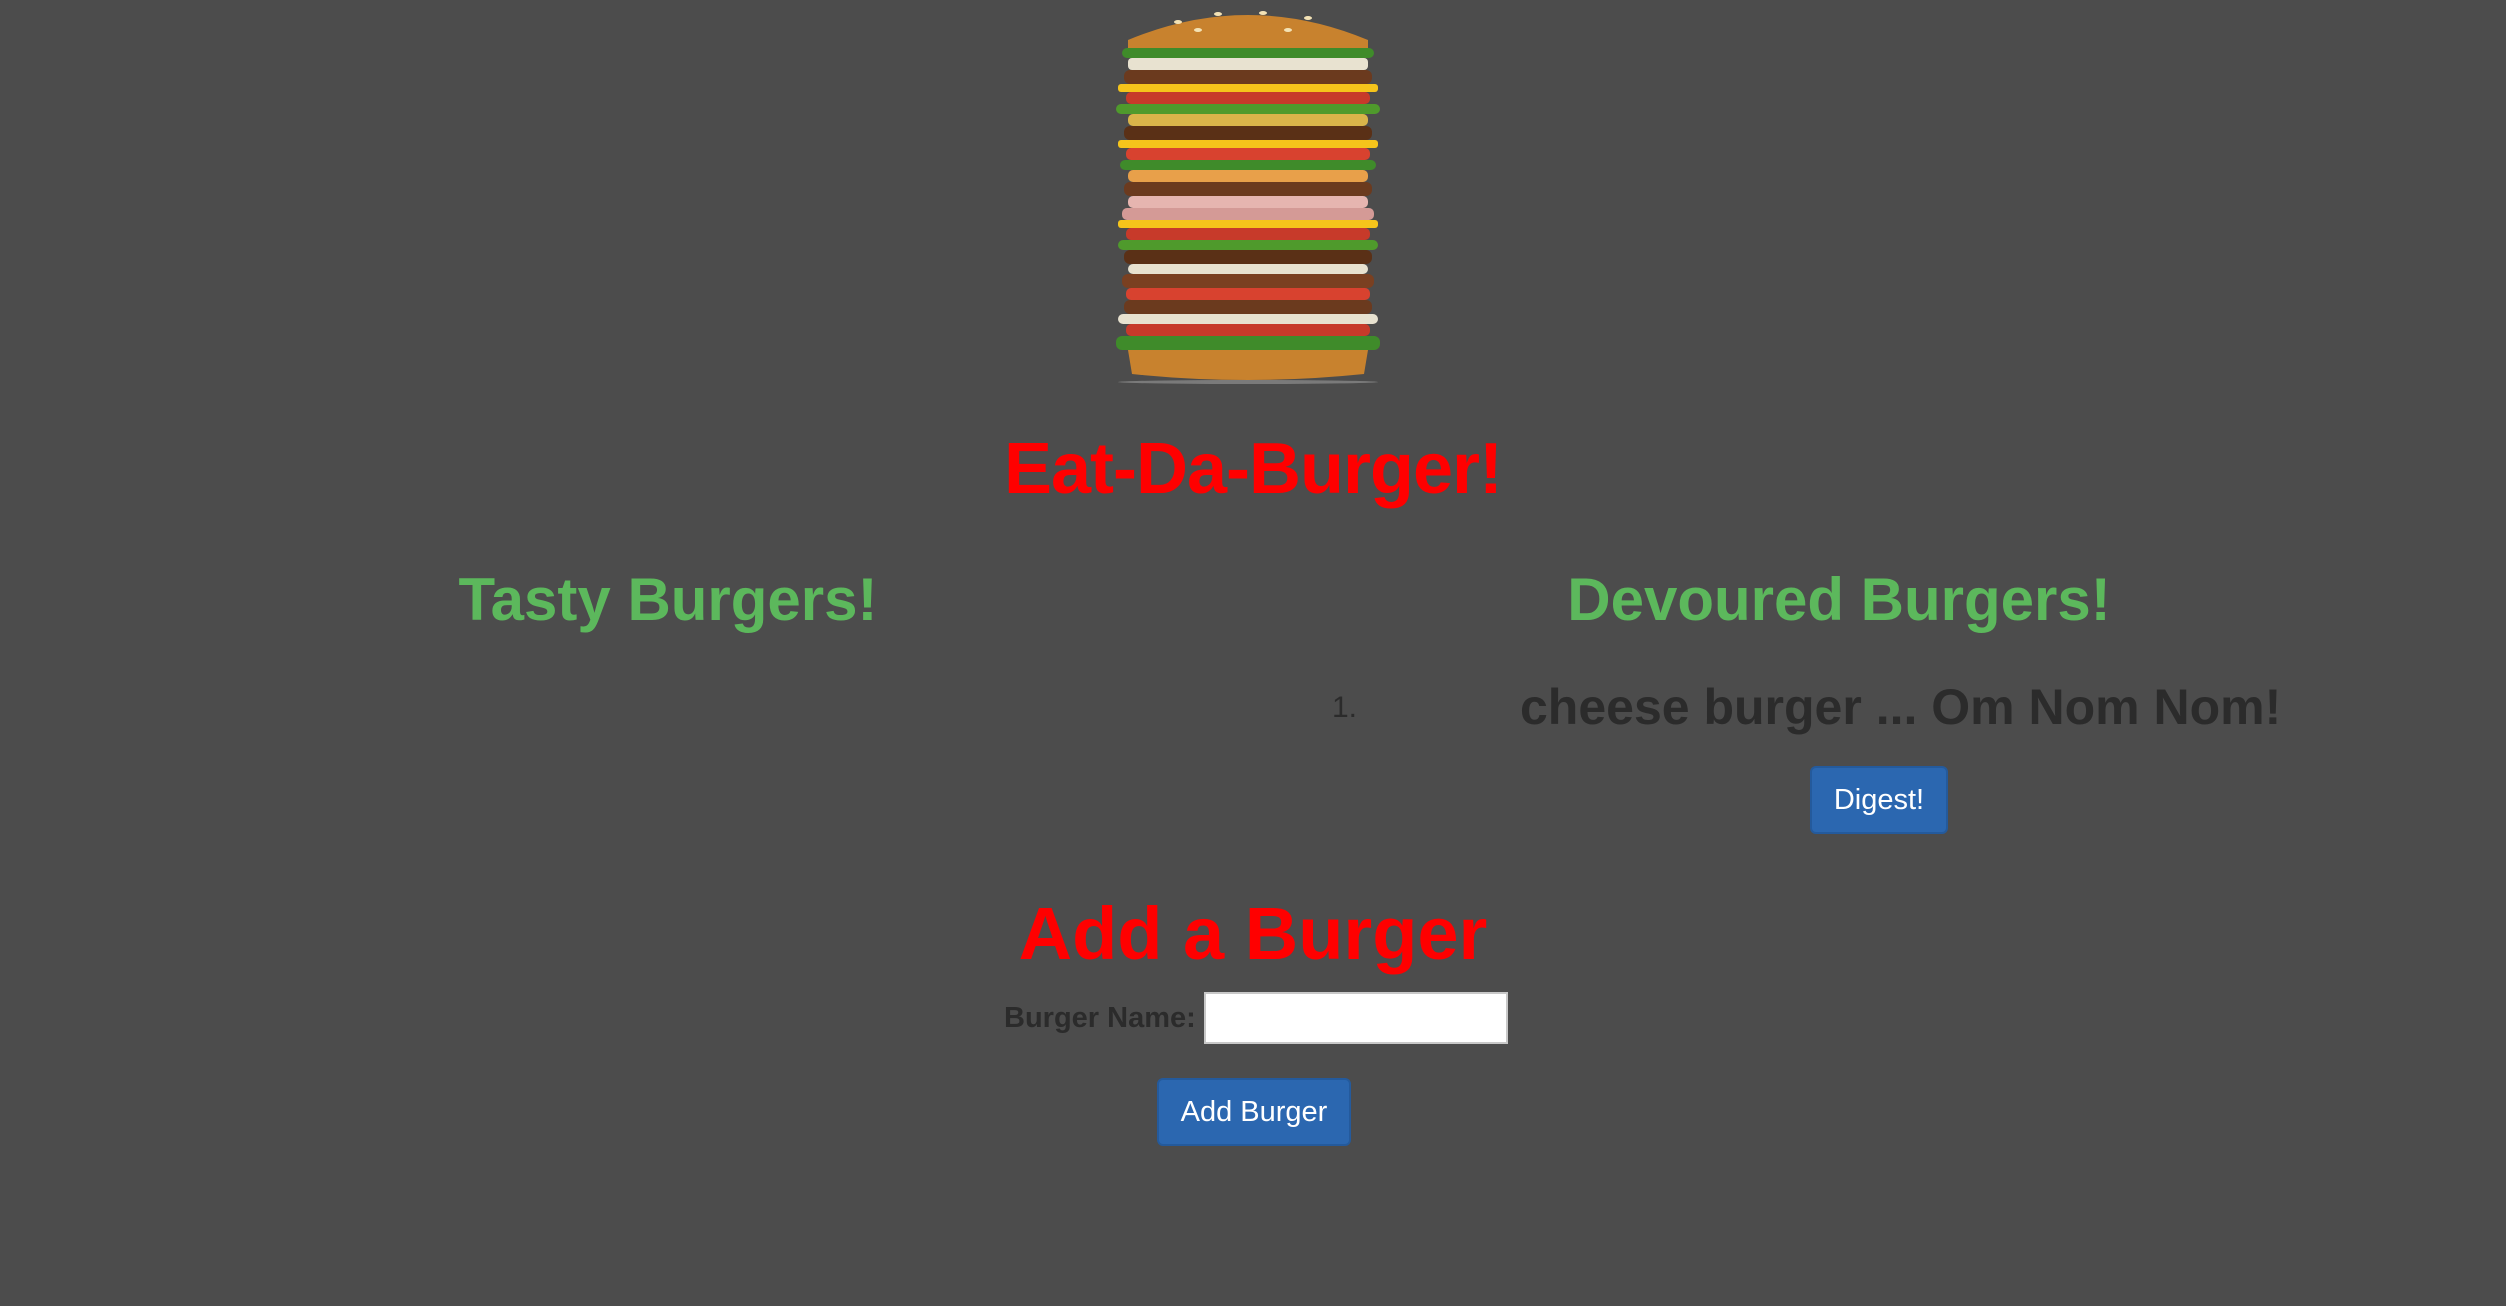 Image resolution: width=2506 pixels, height=1306 pixels. What do you see at coordinates (1839, 599) in the screenshot?
I see `devoured-burgers-heading: Devoured Burgers!` at bounding box center [1839, 599].